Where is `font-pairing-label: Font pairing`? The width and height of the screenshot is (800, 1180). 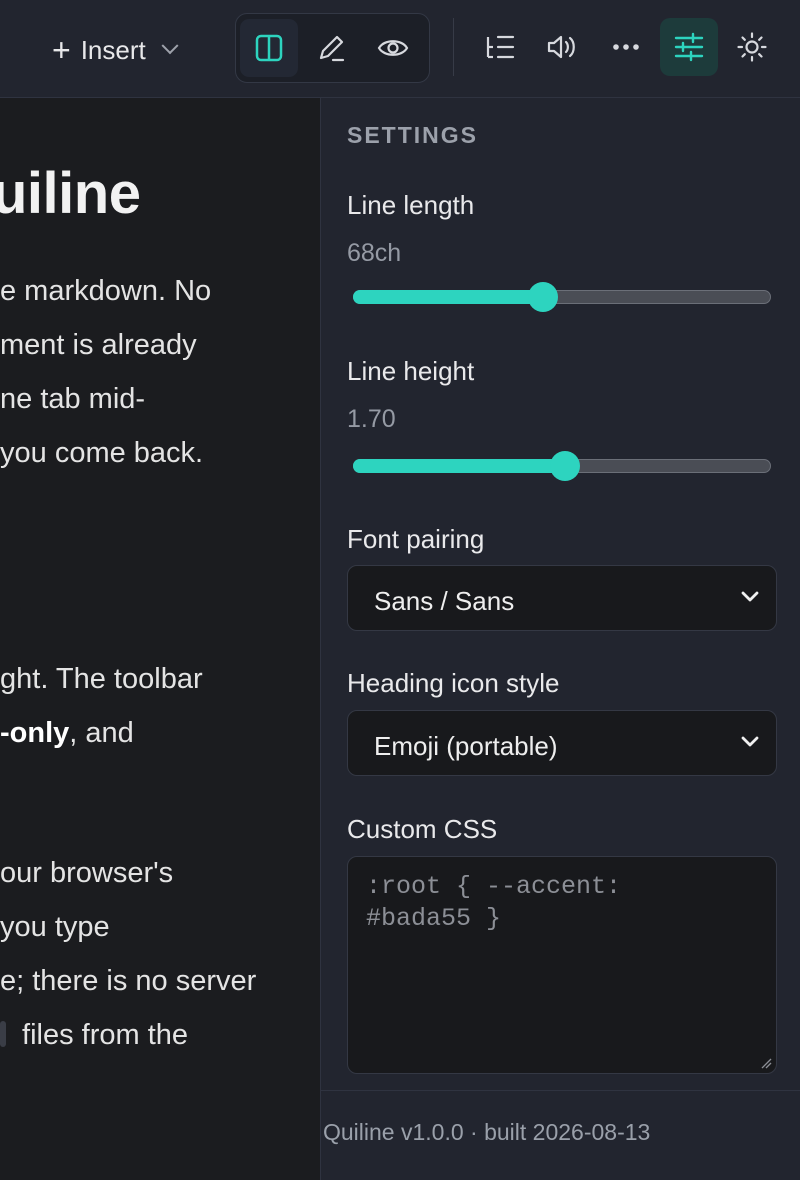 font-pairing-label: Font pairing is located at coordinates (416, 539).